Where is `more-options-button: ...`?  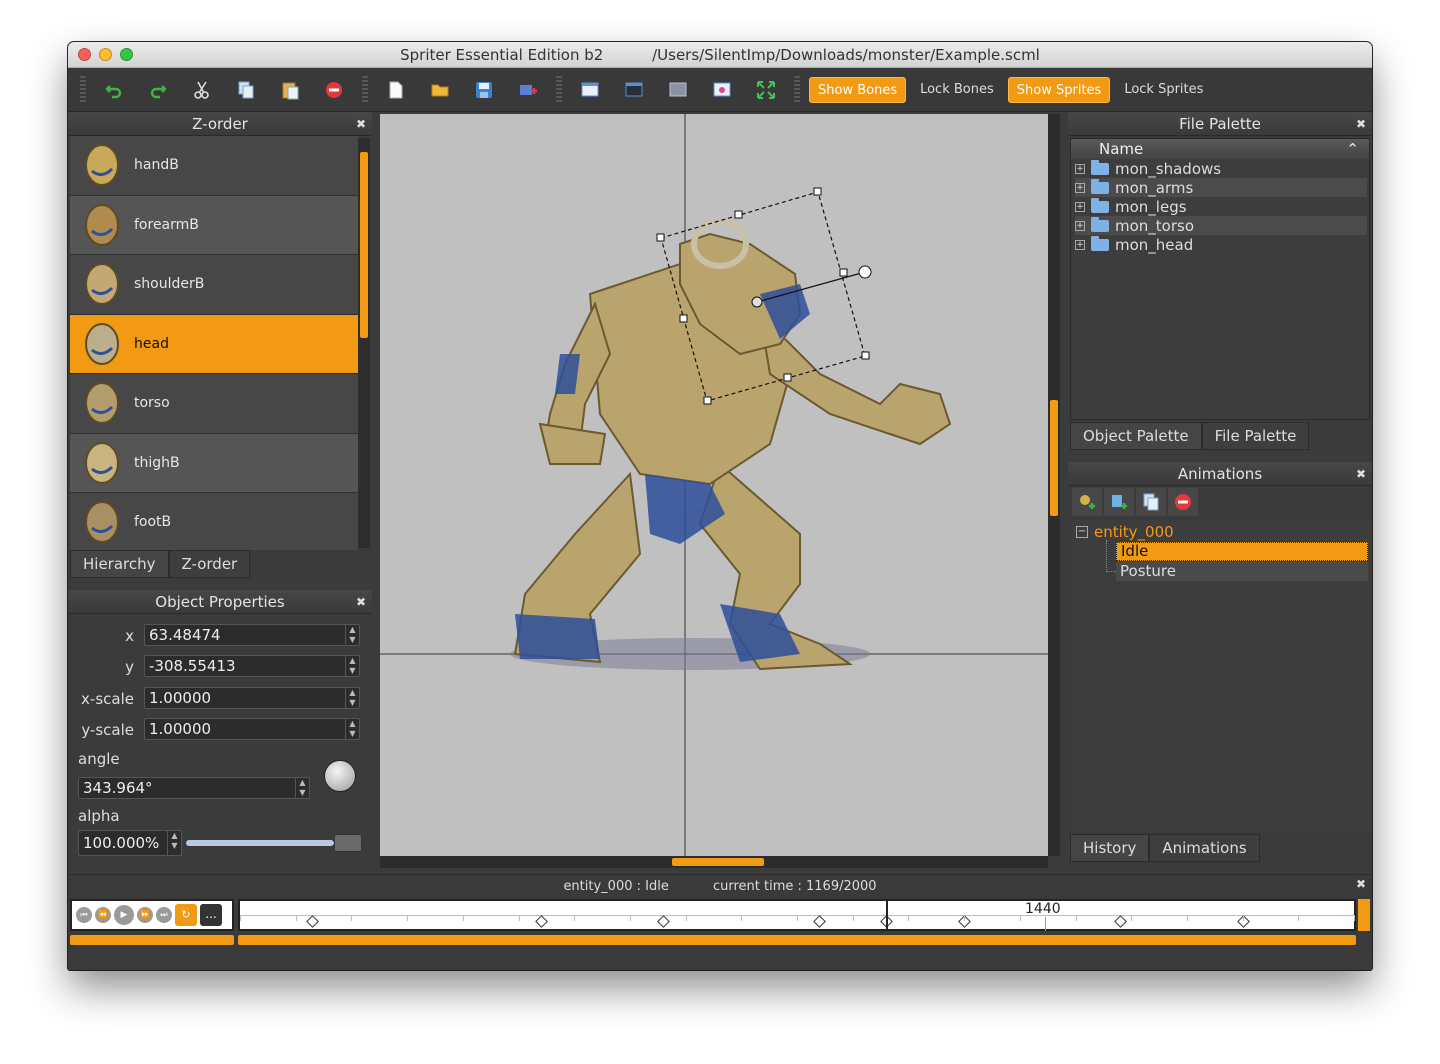
more-options-button: ... is located at coordinates (211, 915).